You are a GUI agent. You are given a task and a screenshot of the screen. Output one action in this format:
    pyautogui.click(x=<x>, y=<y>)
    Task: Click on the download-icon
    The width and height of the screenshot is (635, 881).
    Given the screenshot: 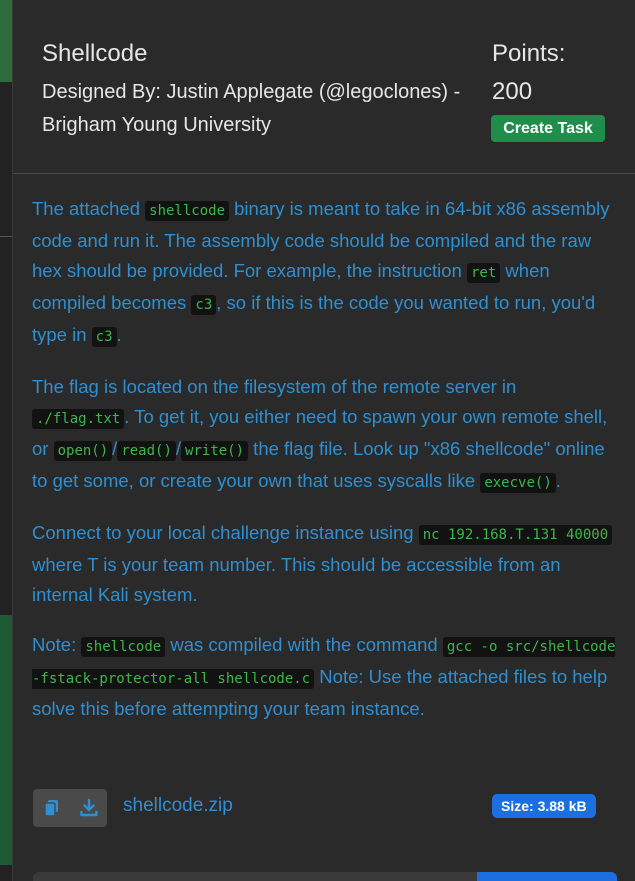 What is the action you would take?
    pyautogui.click(x=88, y=808)
    